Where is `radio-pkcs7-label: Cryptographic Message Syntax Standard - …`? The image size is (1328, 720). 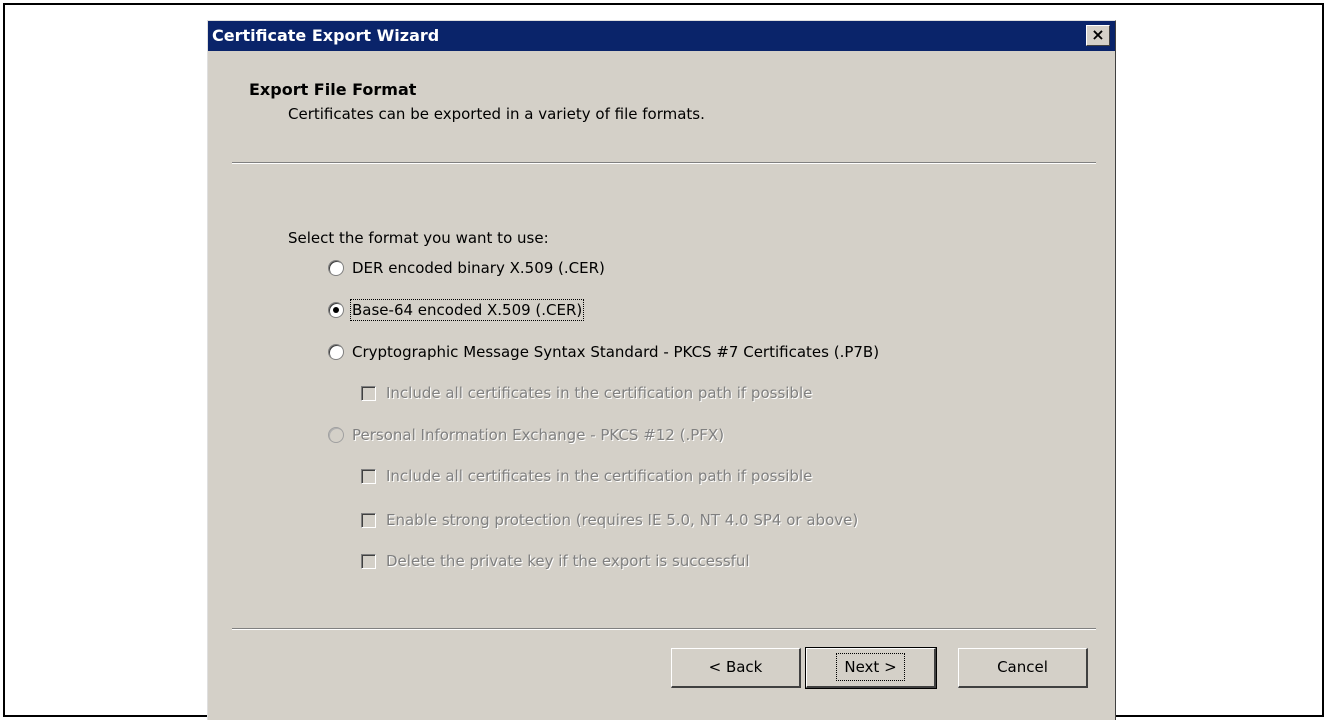
radio-pkcs7-label: Cryptographic Message Syntax Standard - … is located at coordinates (616, 352).